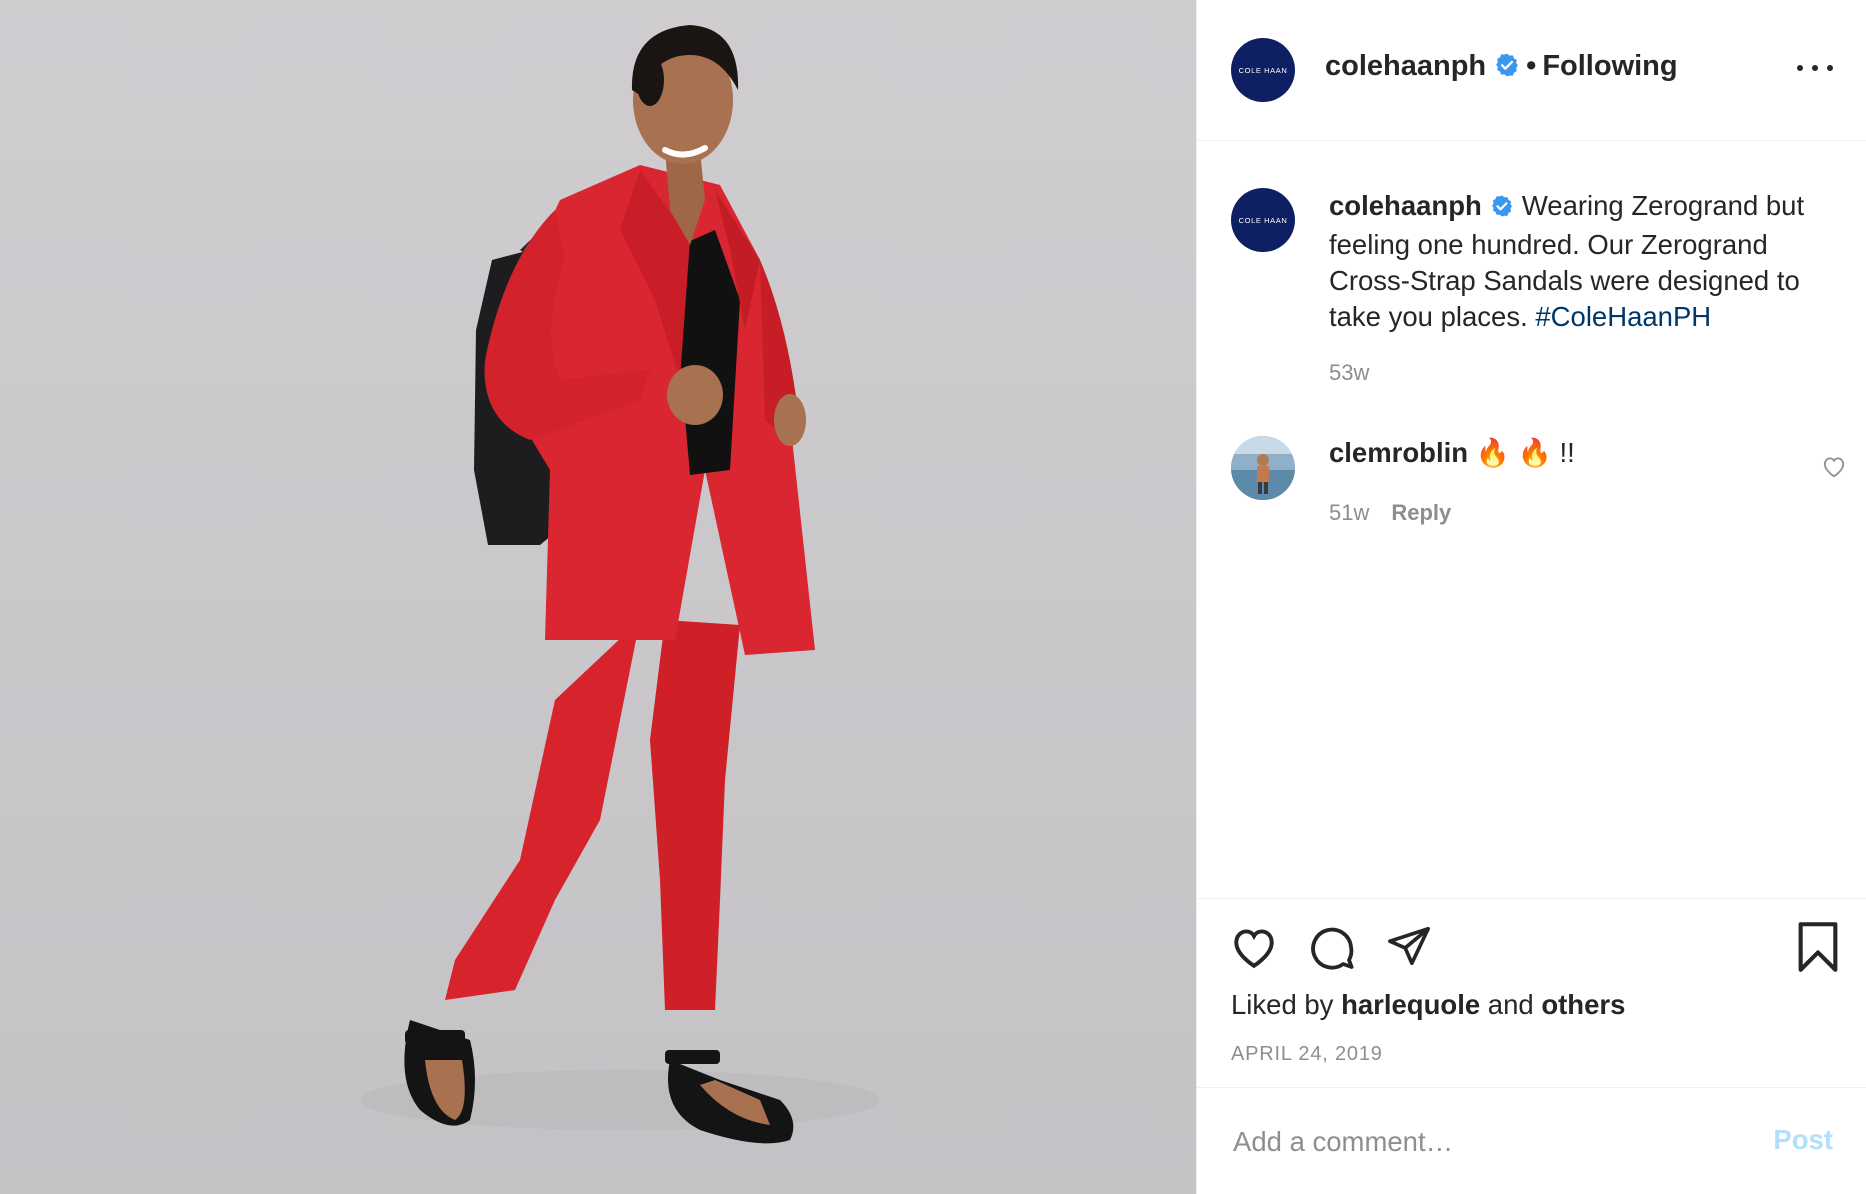 This screenshot has height=1194, width=1866. What do you see at coordinates (1583, 1004) in the screenshot?
I see `likes-others-link: others` at bounding box center [1583, 1004].